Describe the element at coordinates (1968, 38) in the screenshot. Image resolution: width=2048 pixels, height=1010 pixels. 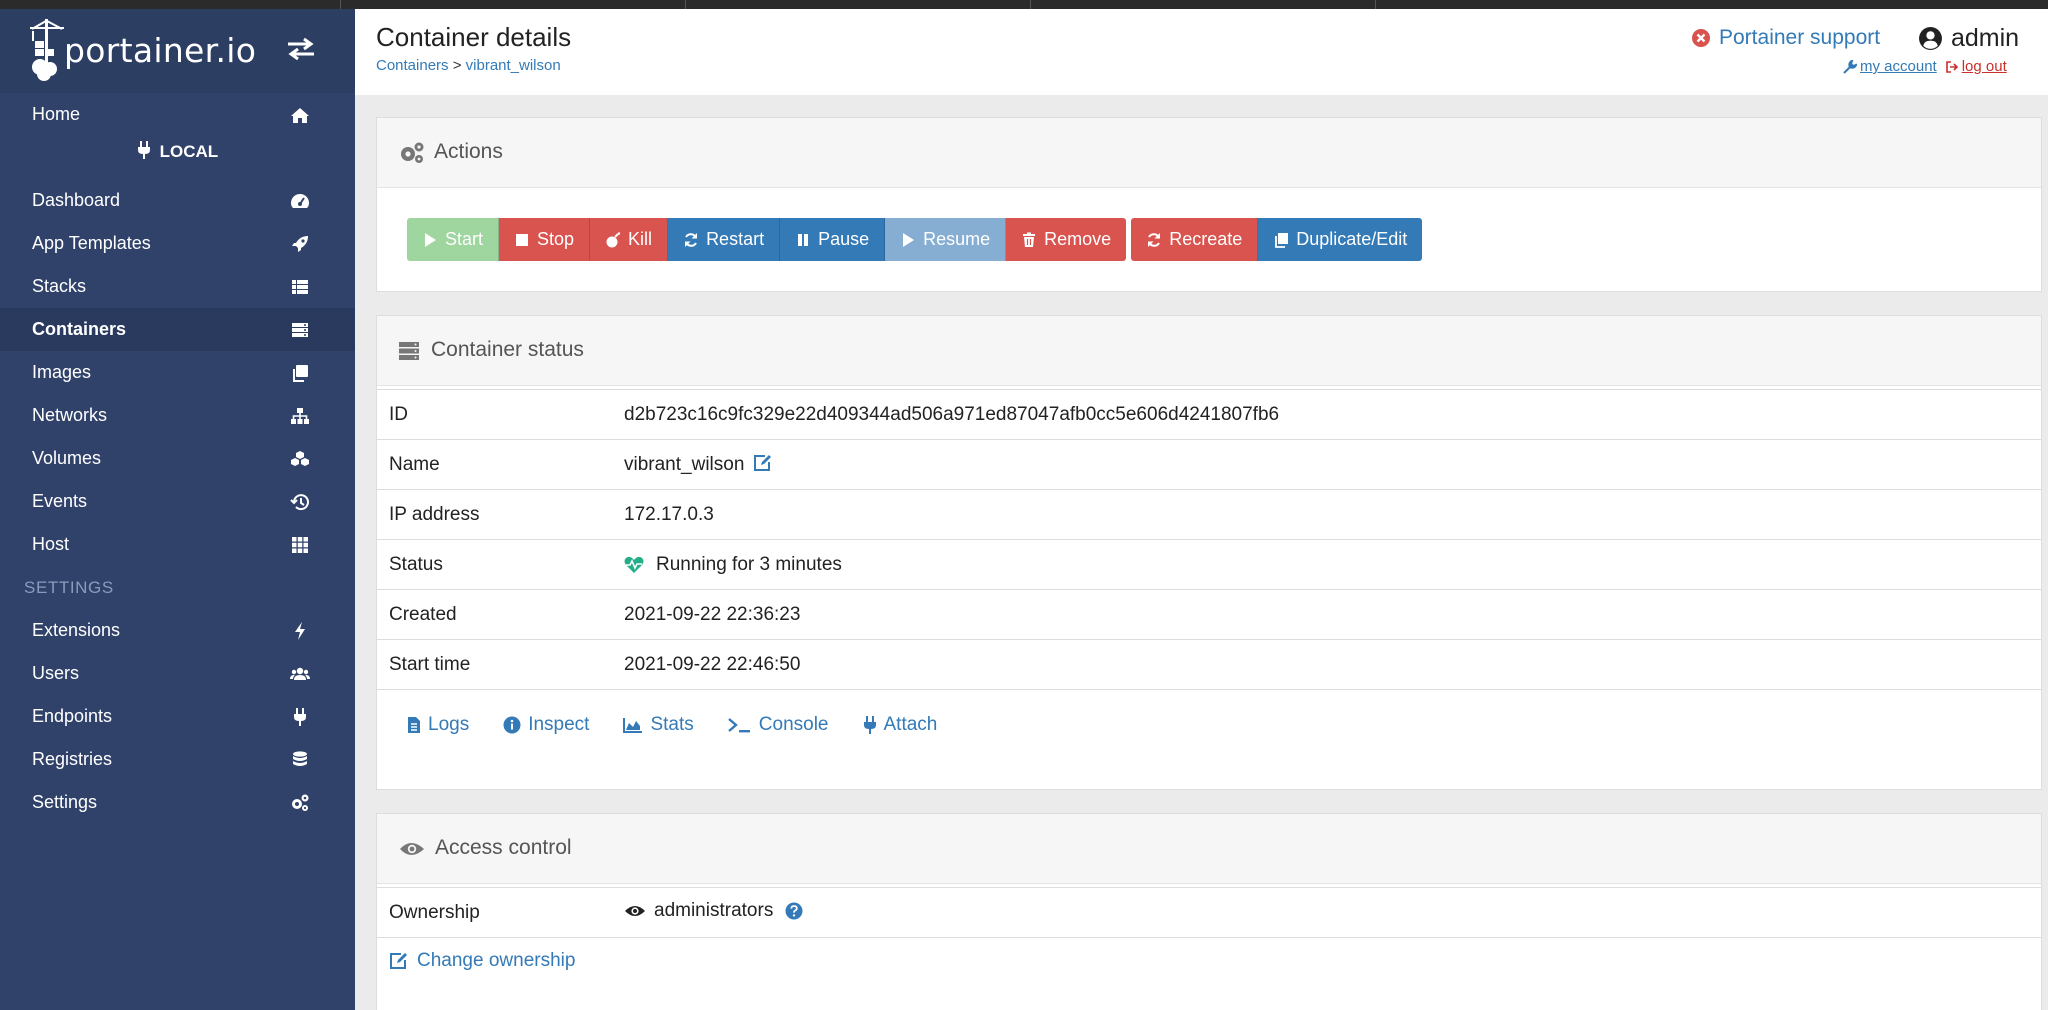
I see `user-menu: admin` at that location.